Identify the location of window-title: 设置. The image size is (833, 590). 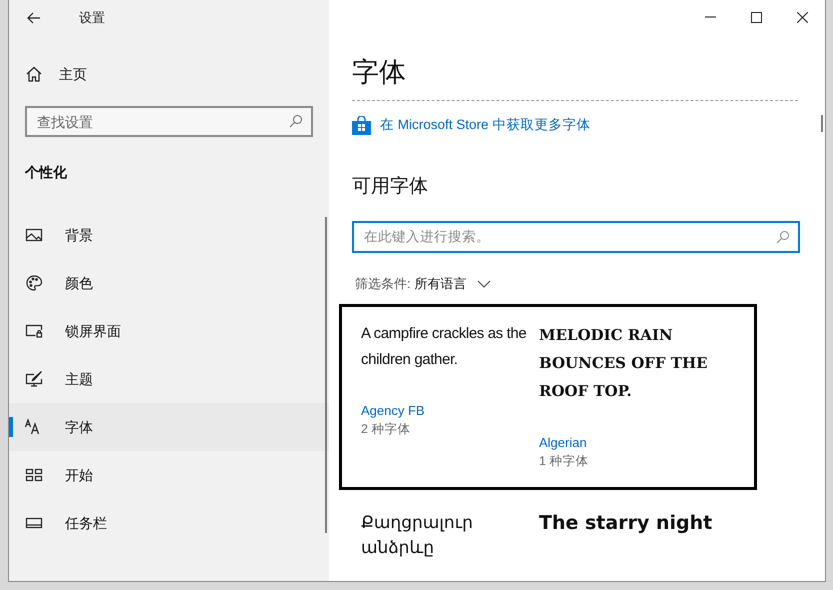
(92, 18).